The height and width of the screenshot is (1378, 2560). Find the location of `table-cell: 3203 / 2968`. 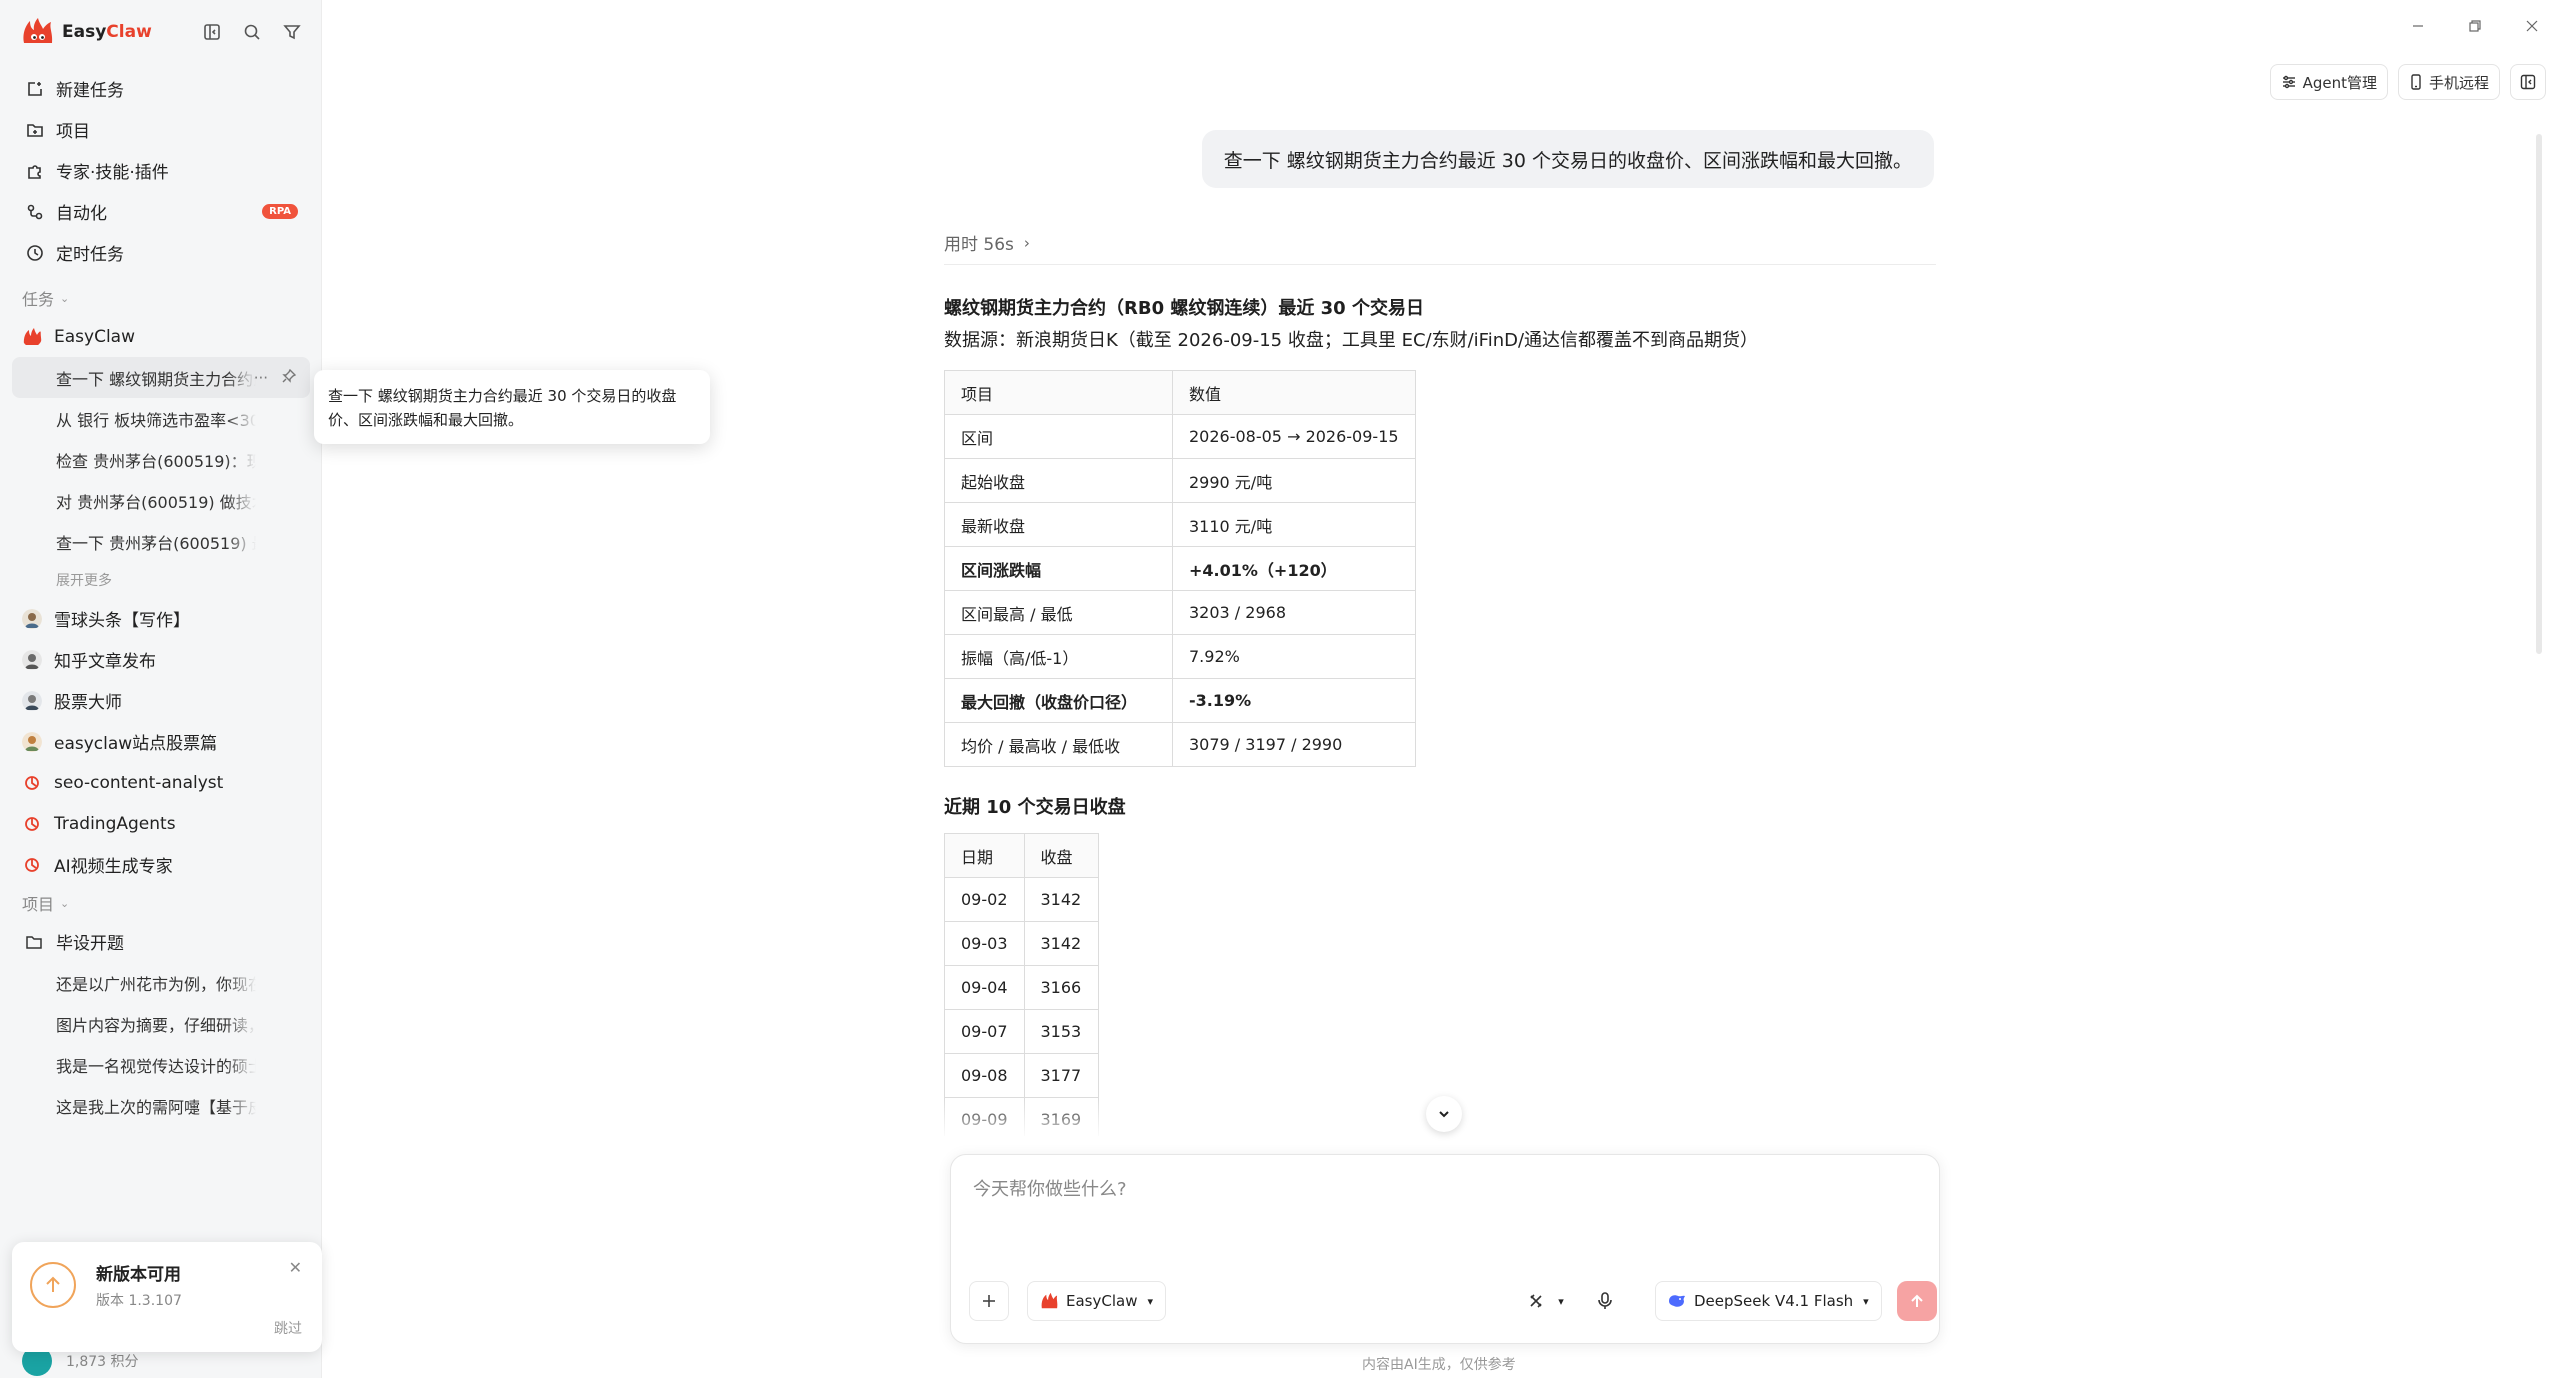

table-cell: 3203 / 2968 is located at coordinates (1294, 612).